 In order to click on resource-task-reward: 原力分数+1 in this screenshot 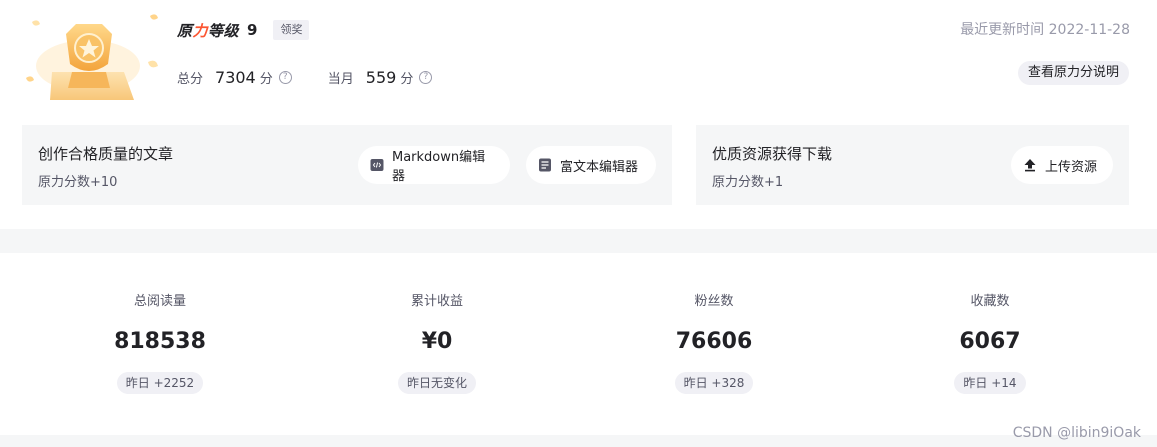, I will do `click(748, 182)`.